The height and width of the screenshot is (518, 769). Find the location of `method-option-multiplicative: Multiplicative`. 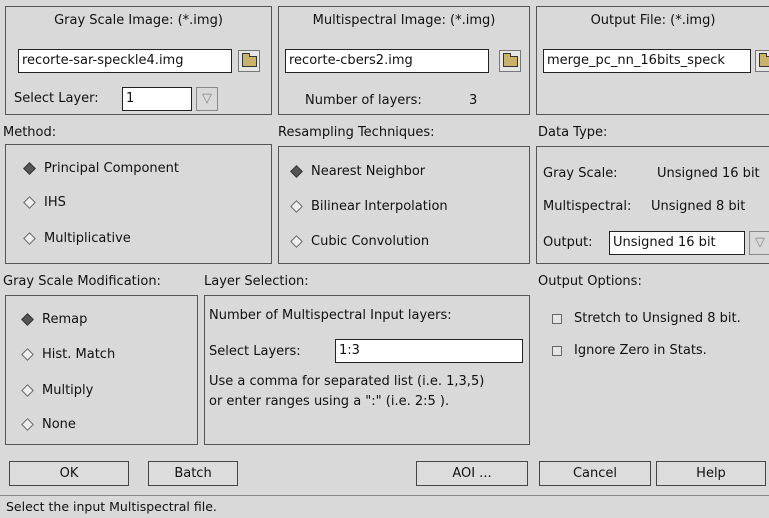

method-option-multiplicative: Multiplicative is located at coordinates (76, 238).